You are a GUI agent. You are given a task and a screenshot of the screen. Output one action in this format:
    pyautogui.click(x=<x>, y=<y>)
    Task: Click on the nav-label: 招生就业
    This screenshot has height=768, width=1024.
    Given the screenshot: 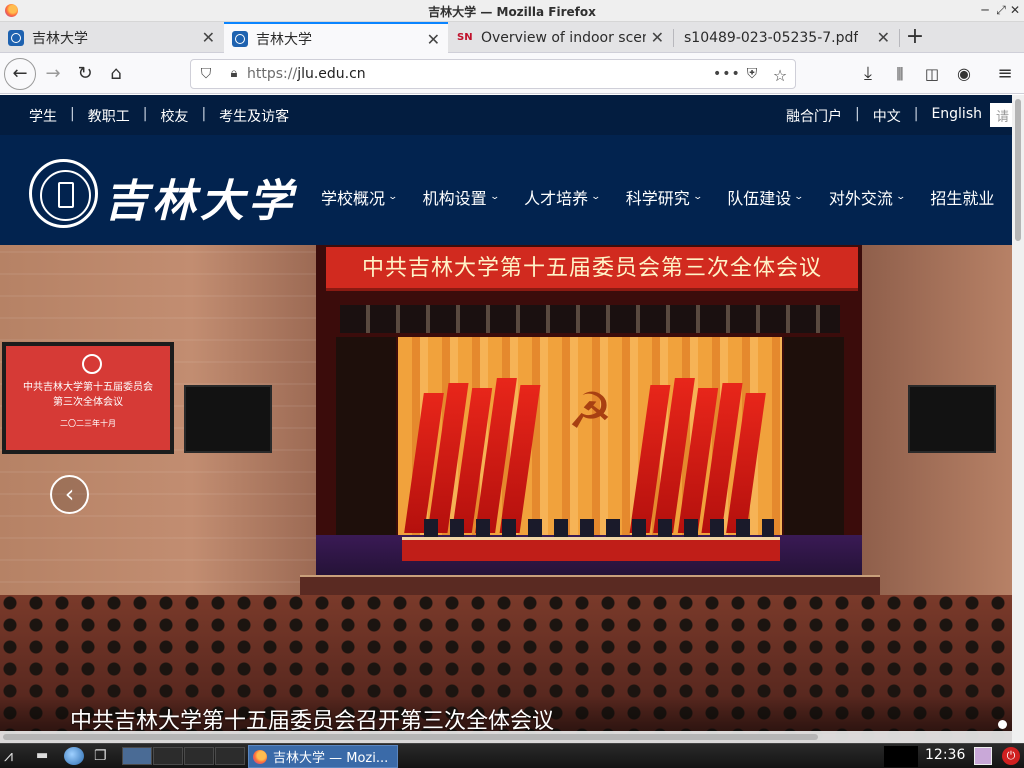 What is the action you would take?
    pyautogui.click(x=962, y=198)
    